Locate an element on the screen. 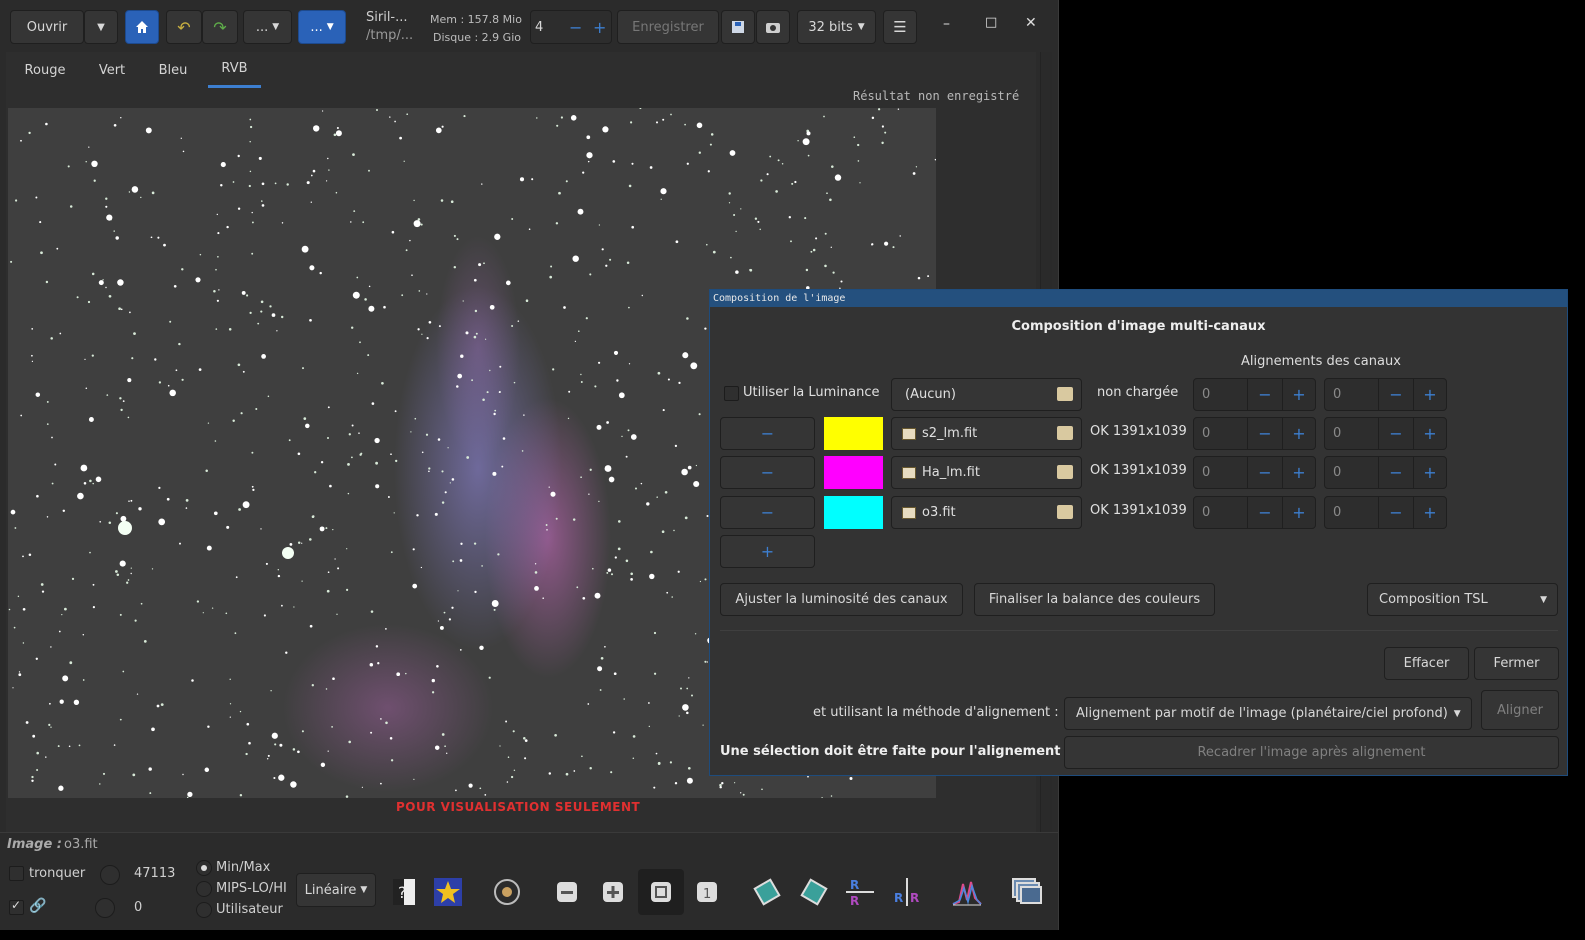 The height and width of the screenshot is (940, 1585). zoom-fit-button is located at coordinates (661, 892).